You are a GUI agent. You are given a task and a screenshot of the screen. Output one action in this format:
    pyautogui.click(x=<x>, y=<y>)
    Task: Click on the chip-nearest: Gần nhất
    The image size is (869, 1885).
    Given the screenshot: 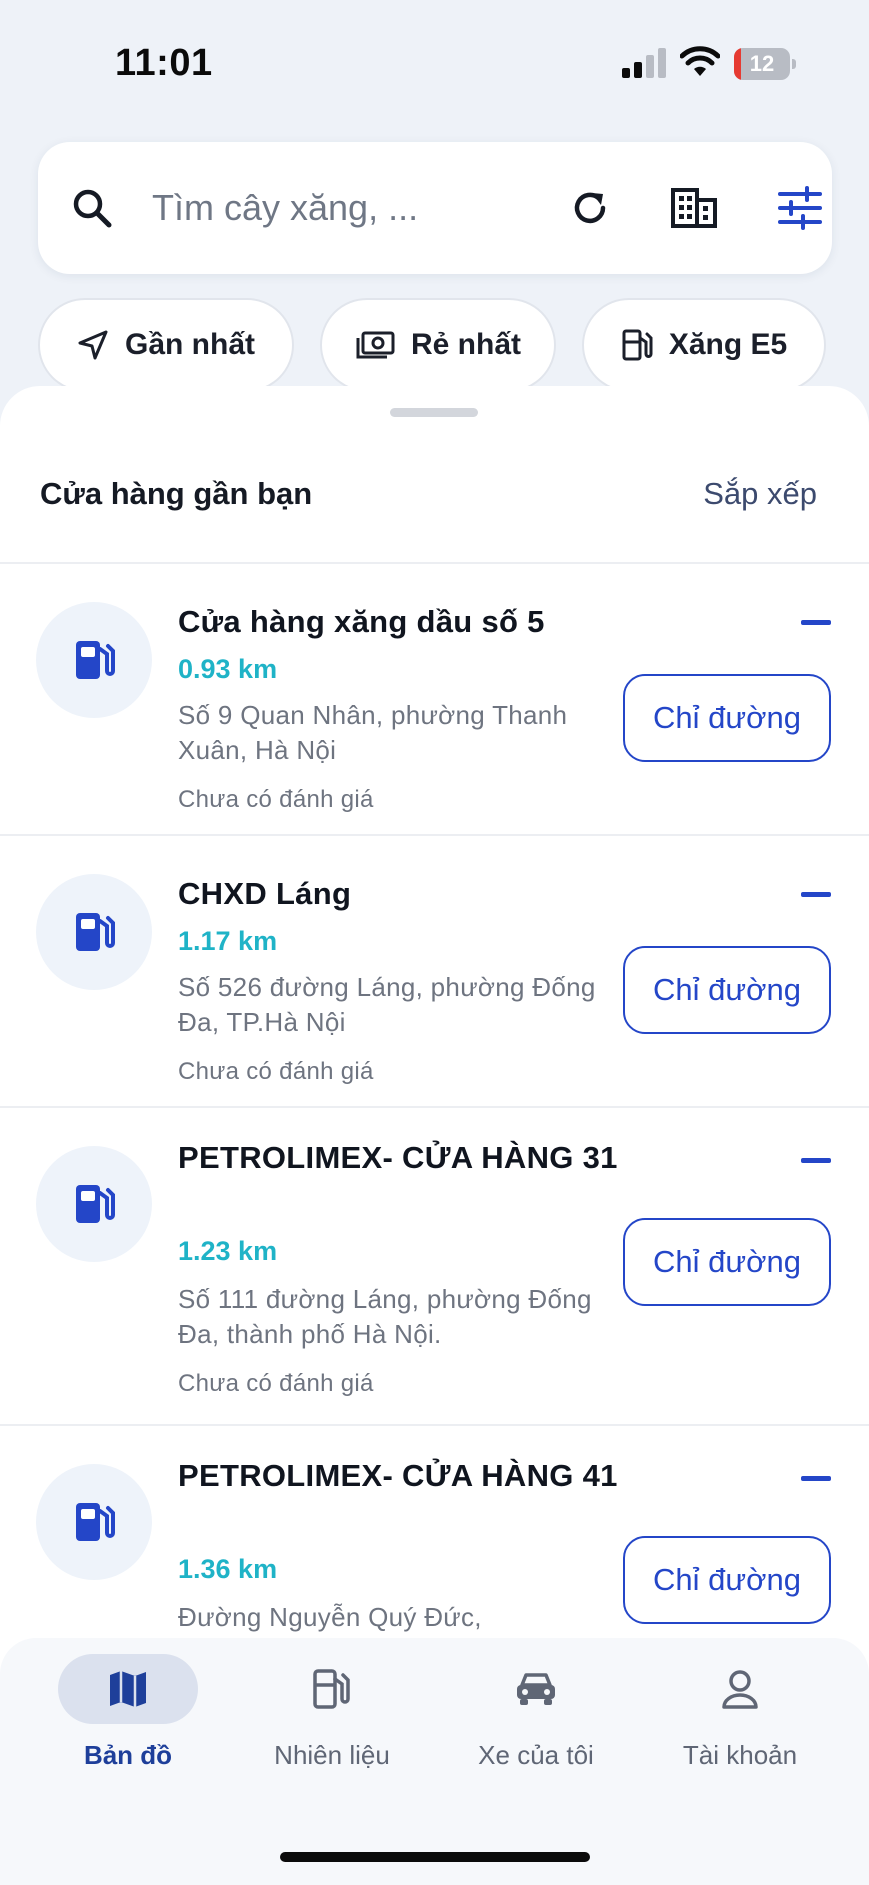 What is the action you would take?
    pyautogui.click(x=166, y=345)
    